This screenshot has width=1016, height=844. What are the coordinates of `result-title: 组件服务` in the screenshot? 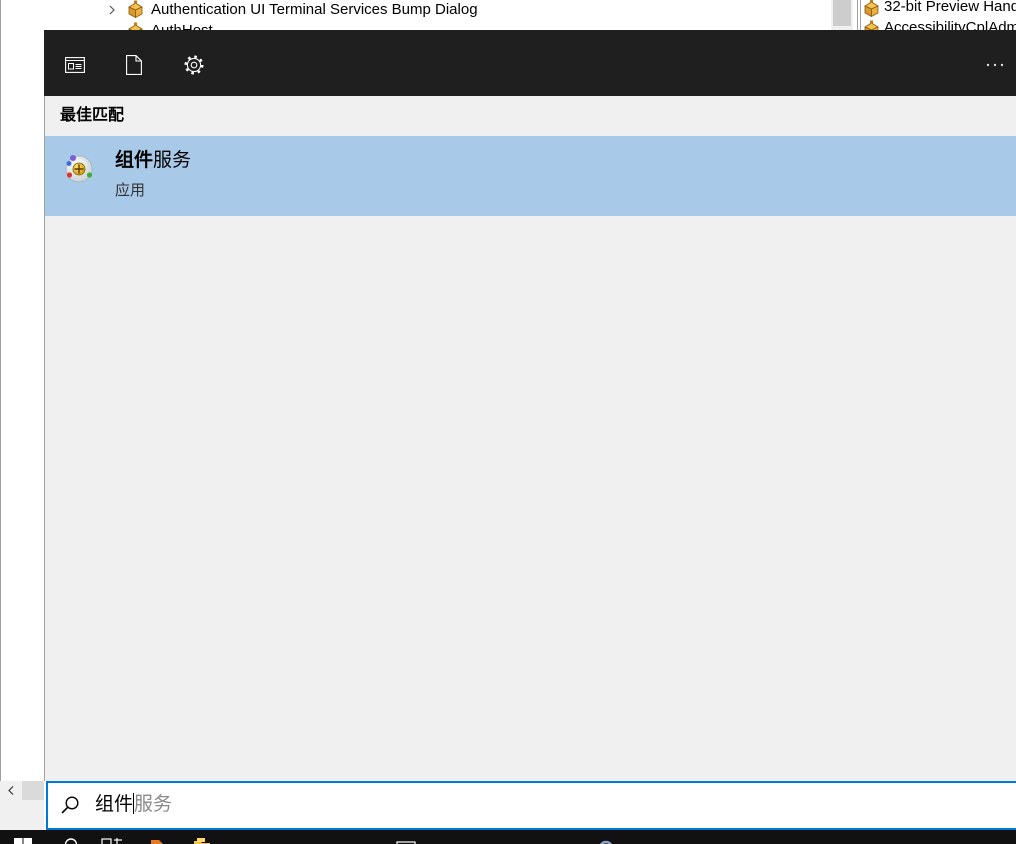 It's located at (153, 161).